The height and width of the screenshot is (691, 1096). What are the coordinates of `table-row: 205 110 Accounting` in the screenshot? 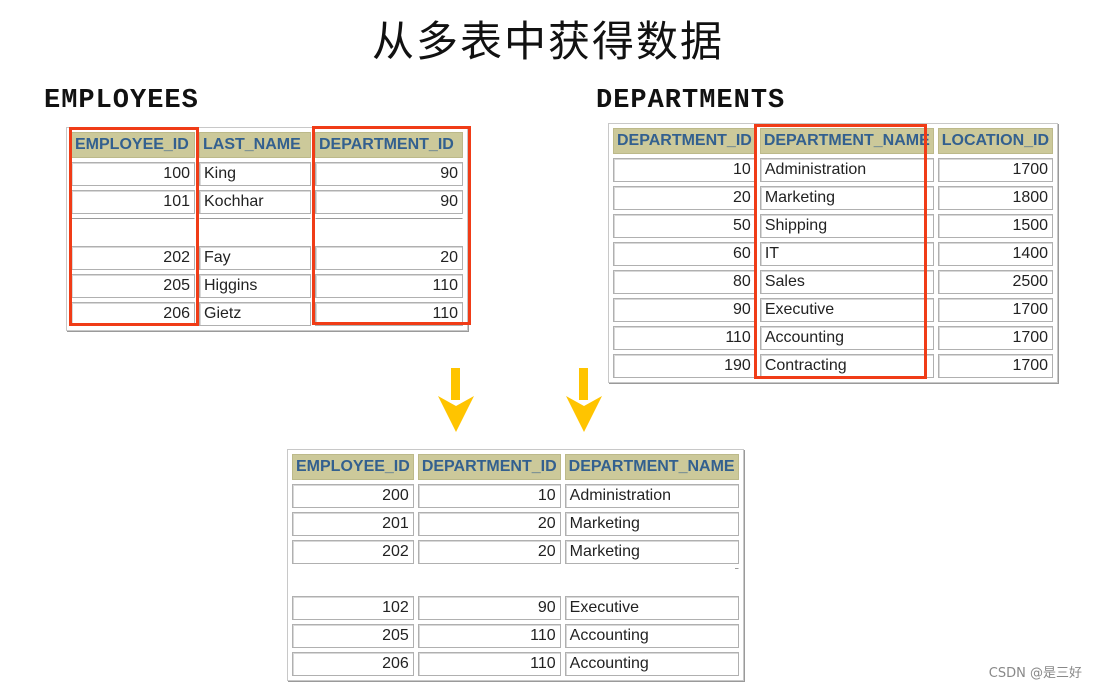 It's located at (515, 636).